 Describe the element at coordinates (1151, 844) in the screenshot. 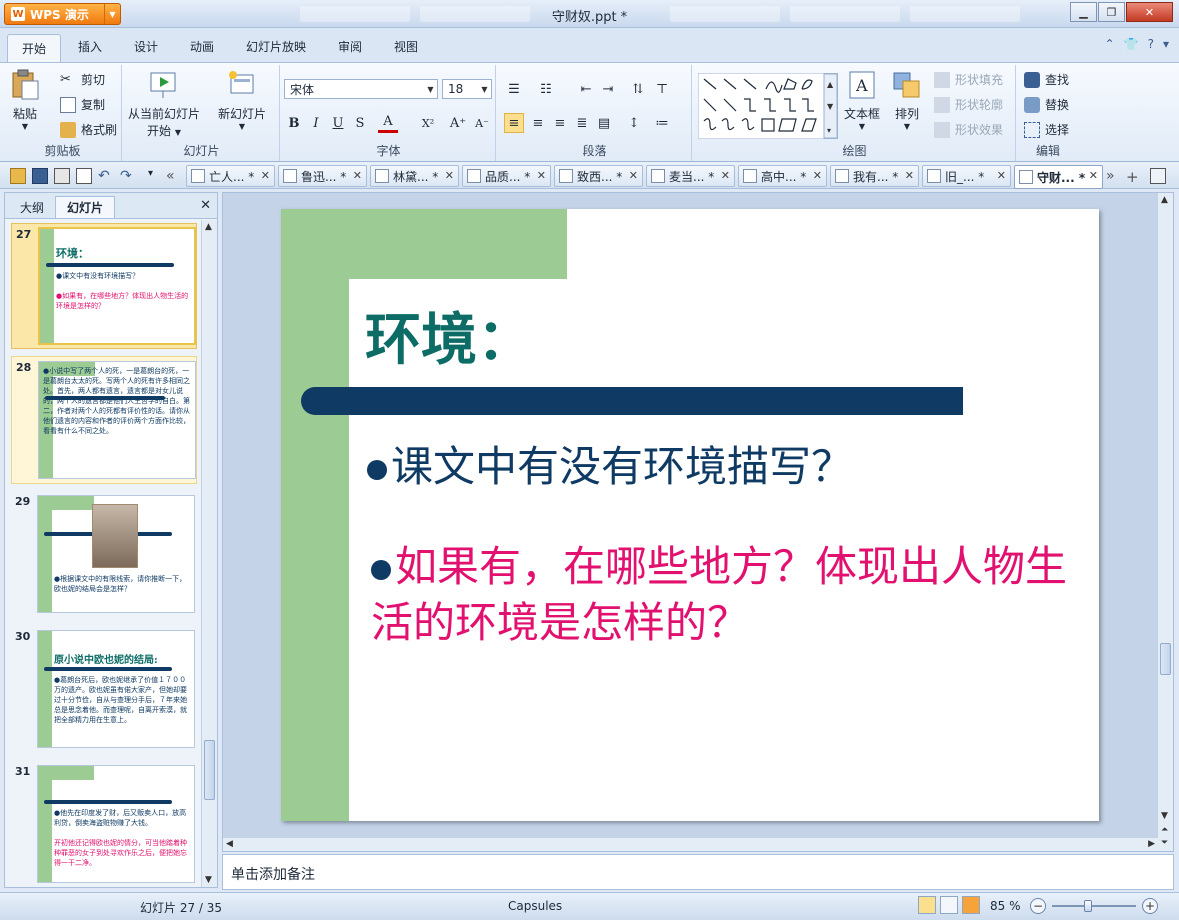

I see `scroll-right-icon: ▶` at that location.